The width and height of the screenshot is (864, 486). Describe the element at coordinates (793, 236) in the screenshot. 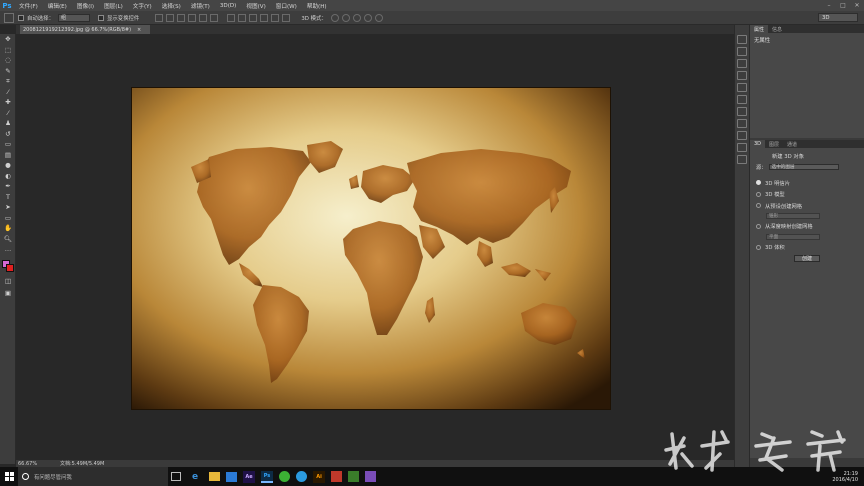

I see `depth-select: 平面` at that location.